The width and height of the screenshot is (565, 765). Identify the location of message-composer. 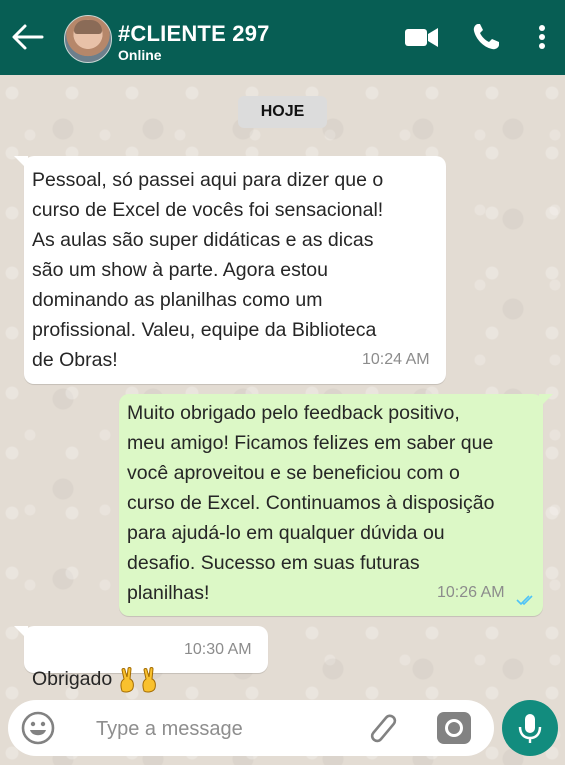
(251, 728).